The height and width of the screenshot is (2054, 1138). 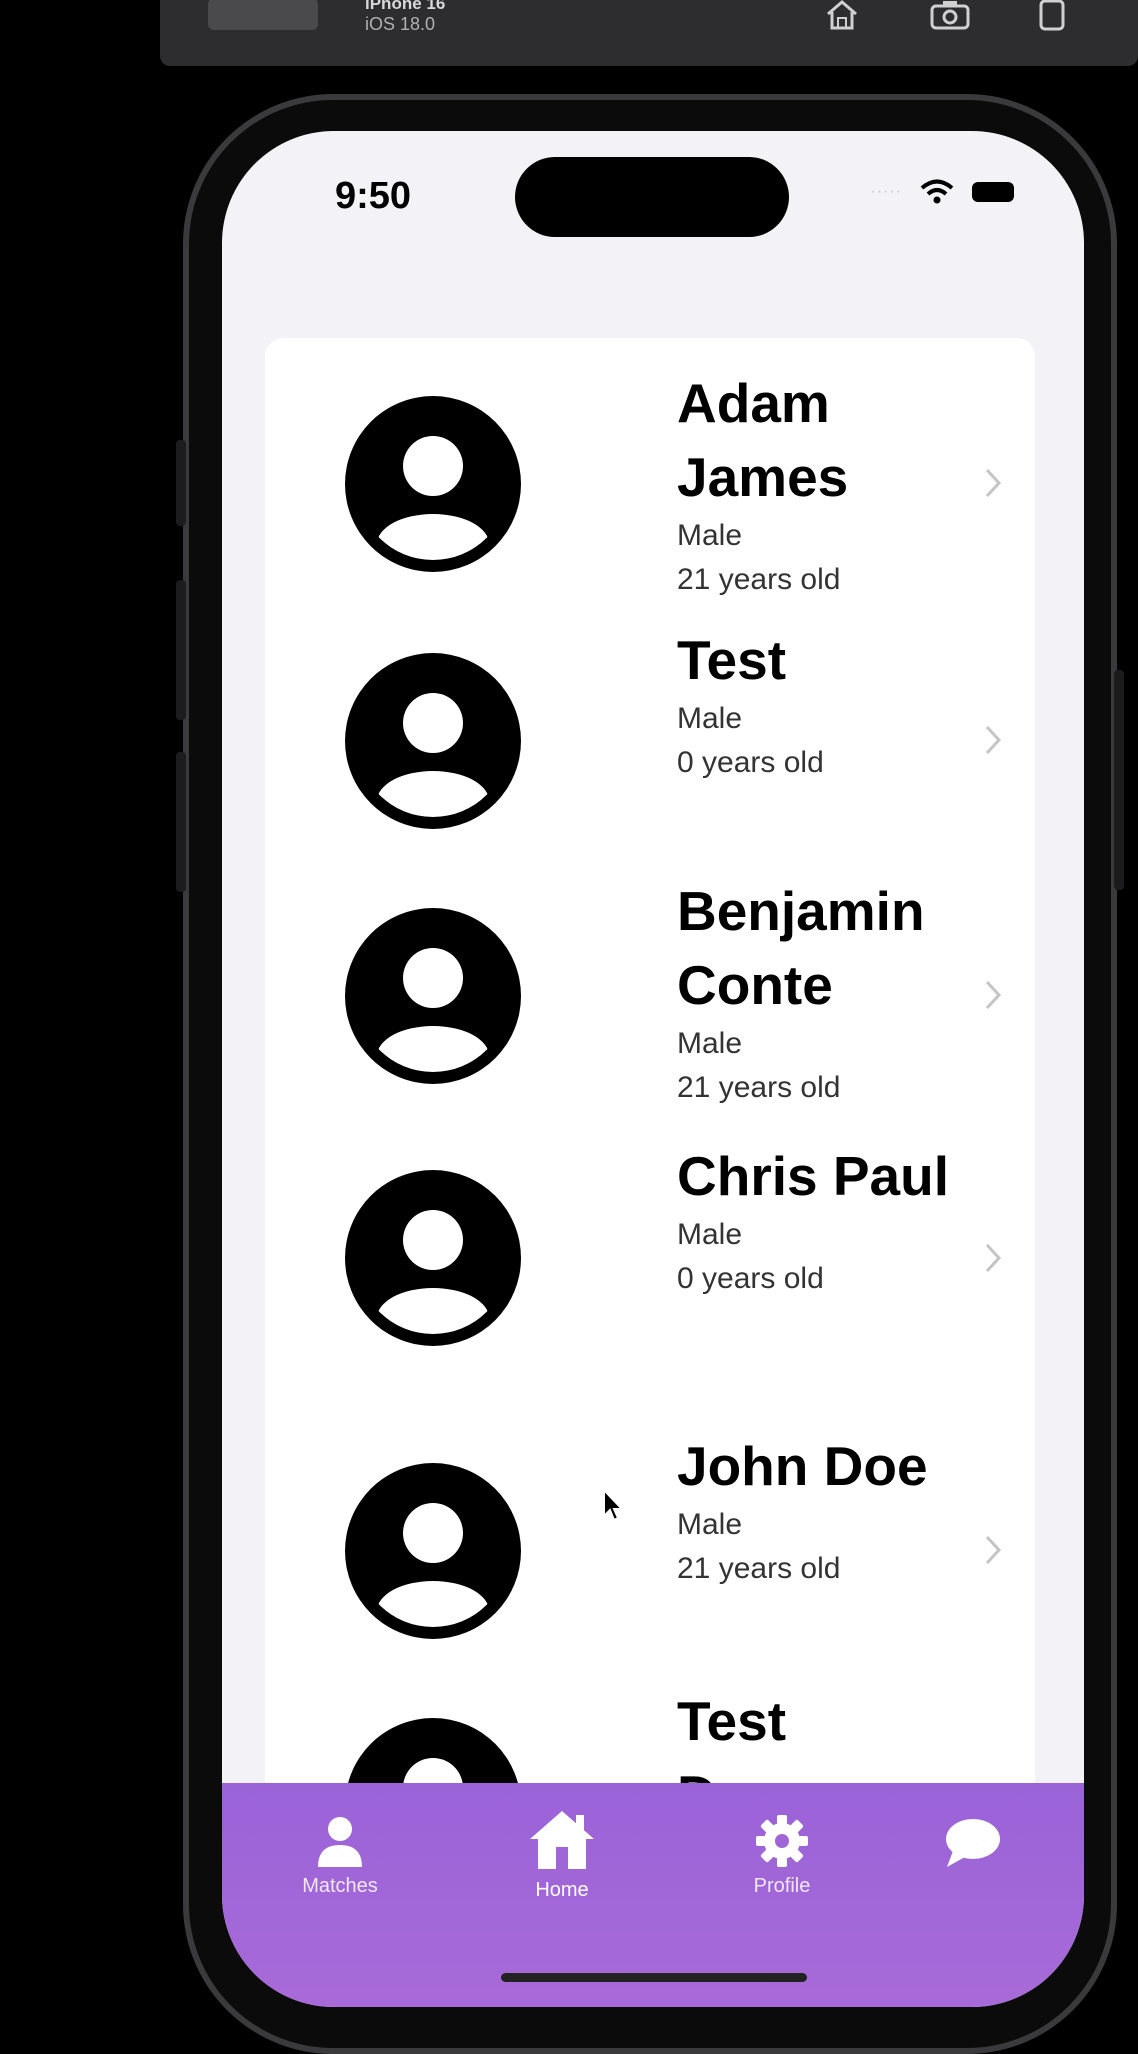 I want to click on volume-down-button, so click(x=181, y=822).